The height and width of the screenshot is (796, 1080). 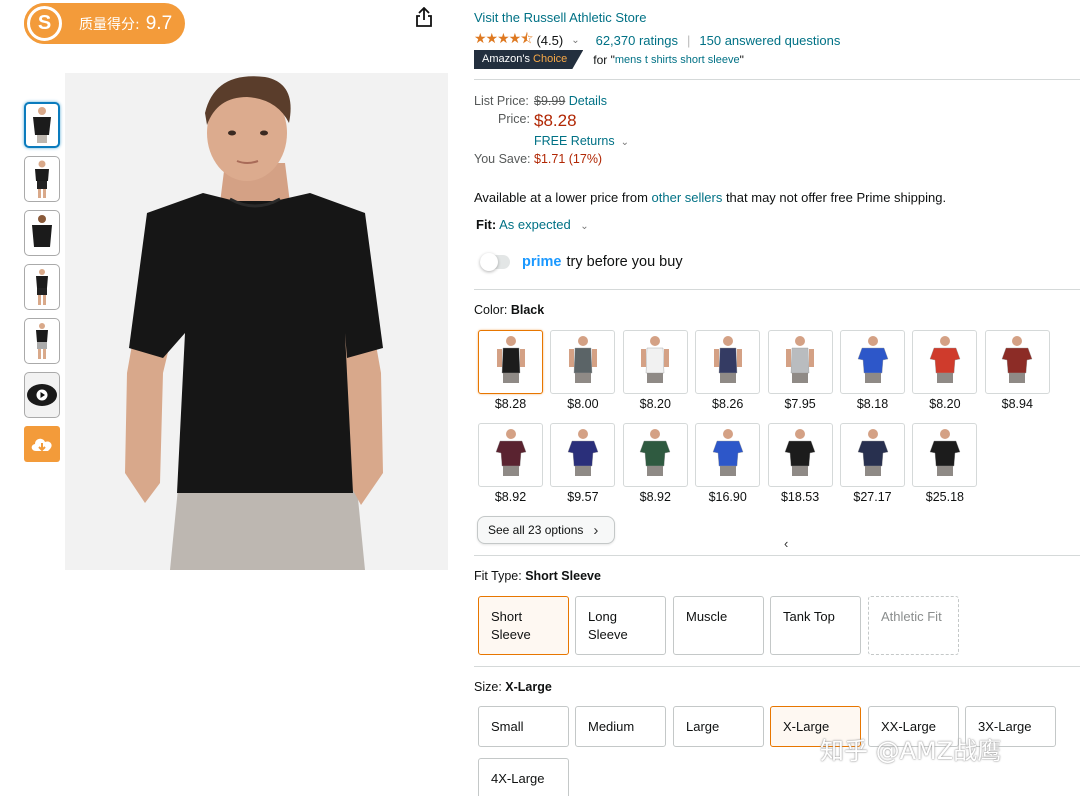 I want to click on color-swatch: $7.95, so click(x=800, y=370).